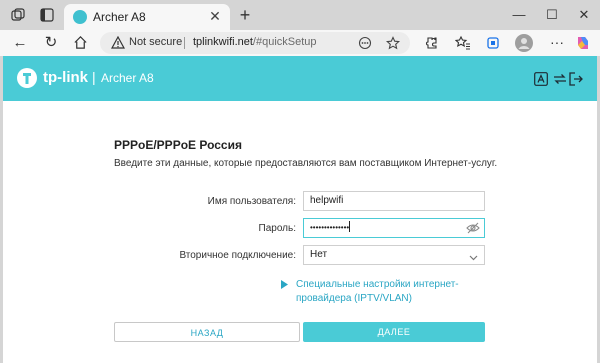  Describe the element at coordinates (80, 43) in the screenshot. I see `home-icon` at that location.